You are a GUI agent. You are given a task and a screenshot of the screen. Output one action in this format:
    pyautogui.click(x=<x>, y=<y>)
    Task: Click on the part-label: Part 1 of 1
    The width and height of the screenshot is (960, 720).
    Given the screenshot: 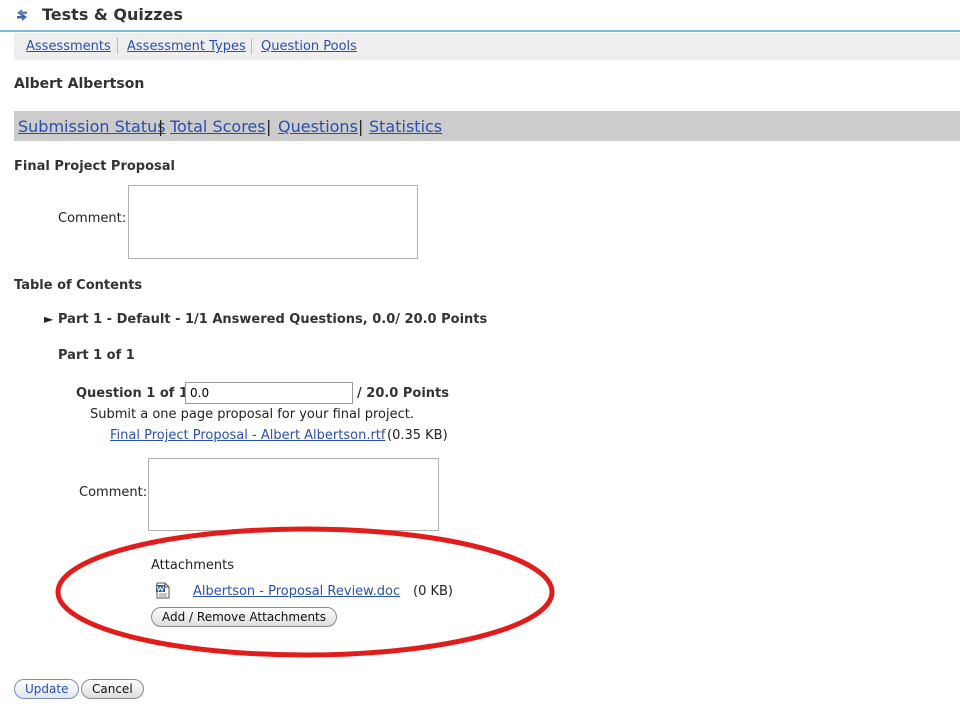 What is the action you would take?
    pyautogui.click(x=96, y=355)
    